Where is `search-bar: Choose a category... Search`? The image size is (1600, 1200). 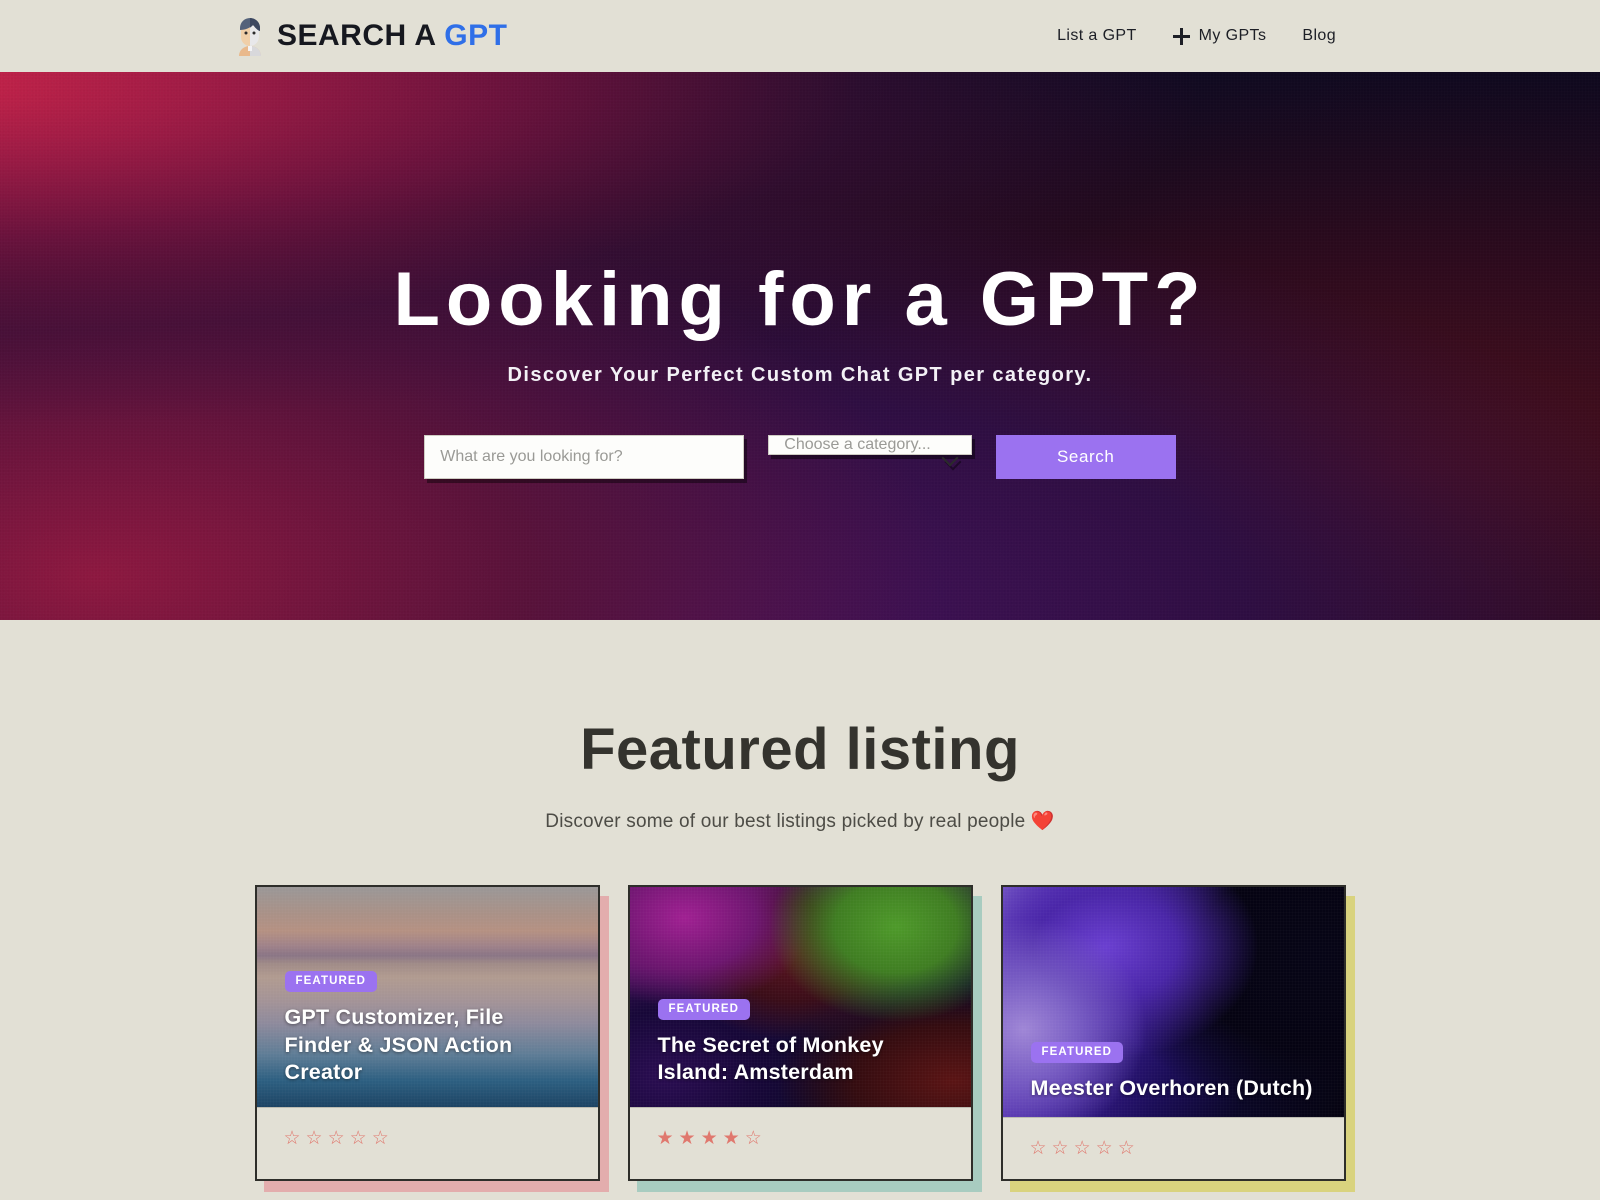 search-bar: Choose a category... Search is located at coordinates (800, 456).